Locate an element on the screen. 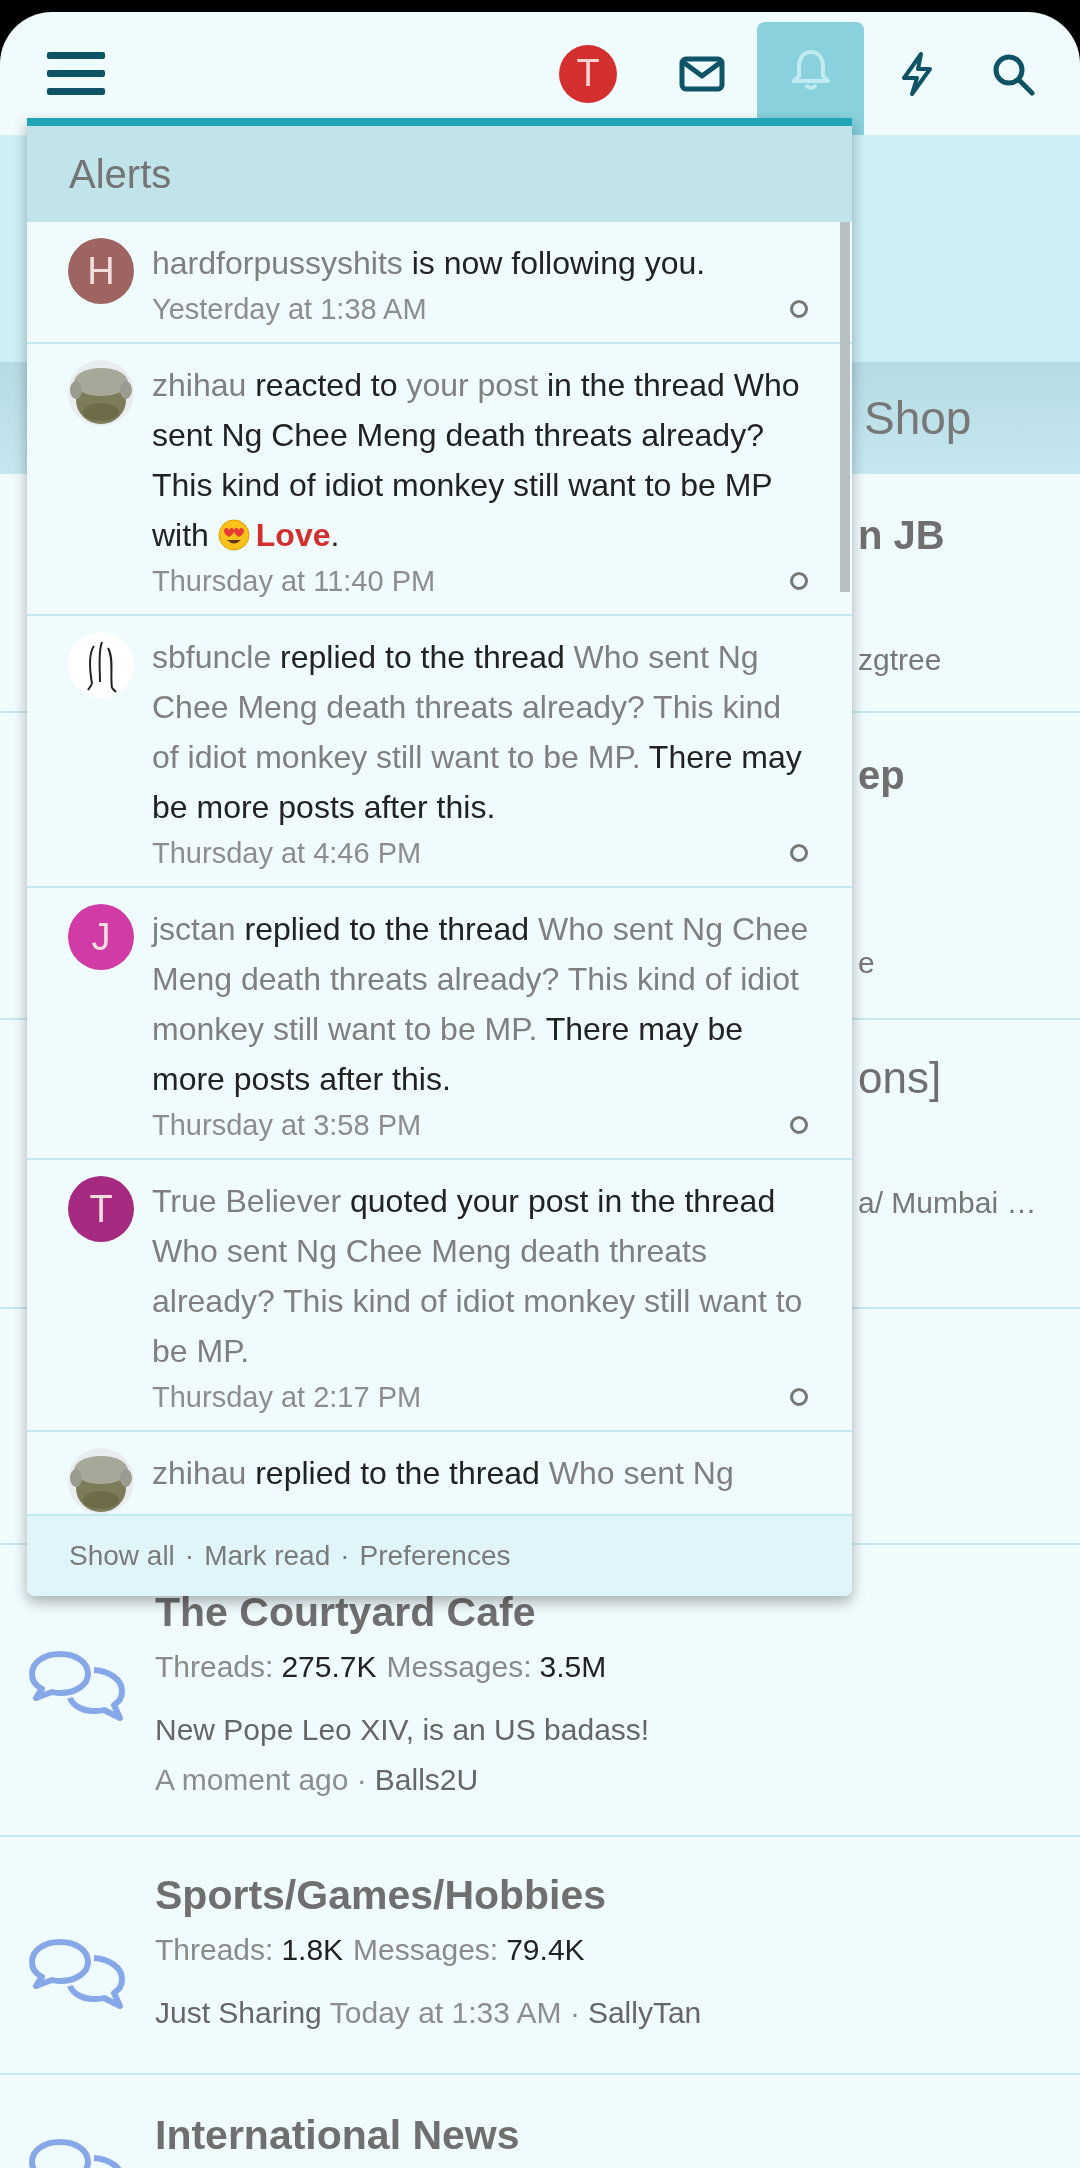 This screenshot has height=2168, width=1080. latest-link: Just Sharing is located at coordinates (238, 2013).